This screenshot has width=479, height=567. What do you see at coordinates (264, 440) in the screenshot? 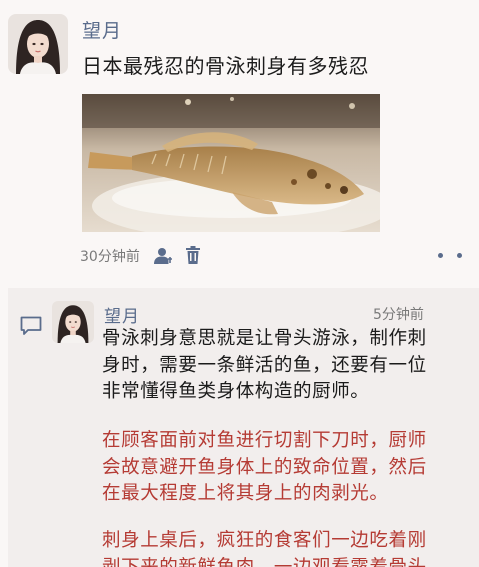
I see `comment-line: 在顾客面前对鱼进行切割下刀时，厨师` at bounding box center [264, 440].